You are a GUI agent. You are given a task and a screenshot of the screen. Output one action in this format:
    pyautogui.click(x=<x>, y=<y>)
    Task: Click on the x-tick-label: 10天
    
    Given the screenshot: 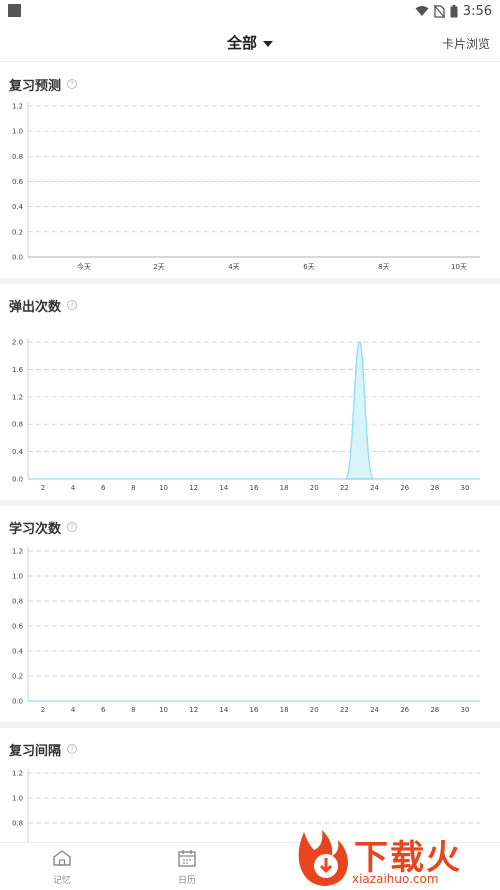 What is the action you would take?
    pyautogui.click(x=459, y=267)
    